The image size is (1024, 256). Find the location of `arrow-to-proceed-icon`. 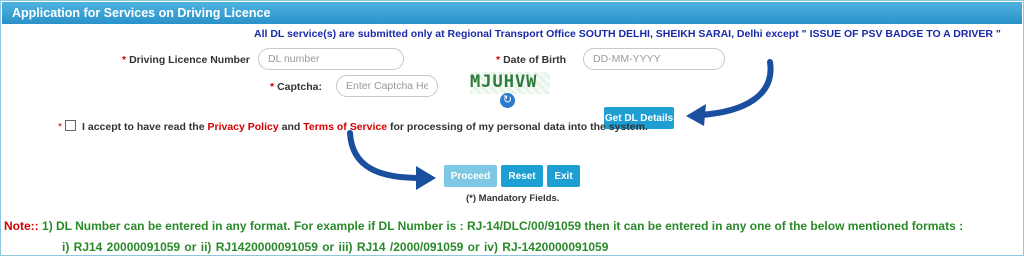

arrow-to-proceed-icon is located at coordinates (391, 160).